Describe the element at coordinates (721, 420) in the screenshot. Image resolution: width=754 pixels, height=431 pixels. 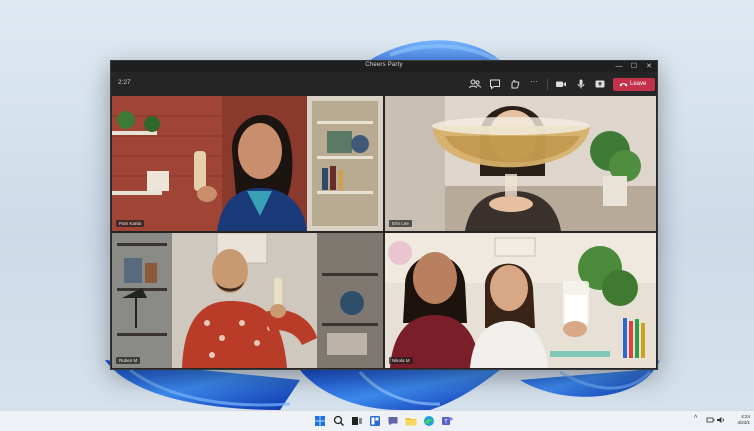
I see `volume-icon` at that location.